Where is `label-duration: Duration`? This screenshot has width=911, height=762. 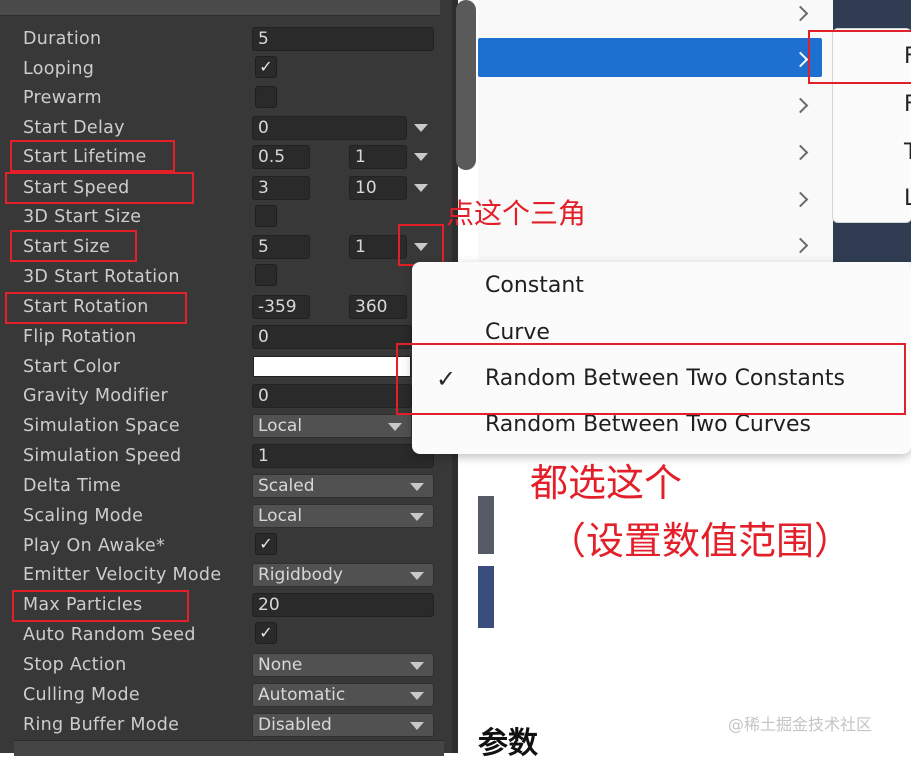 label-duration: Duration is located at coordinates (62, 39).